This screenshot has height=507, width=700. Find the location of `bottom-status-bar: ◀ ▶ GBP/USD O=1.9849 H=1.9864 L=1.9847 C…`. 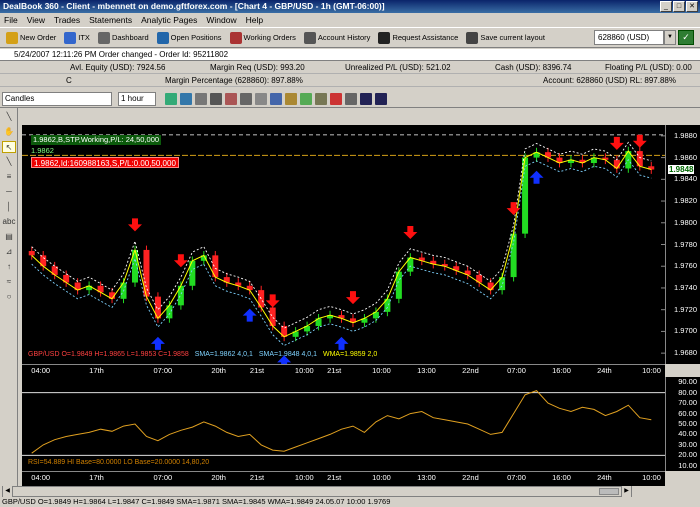

bottom-status-bar: ◀ ▶ GBP/USD O=1.9849 H=1.9864 L=1.9847 C… is located at coordinates (350, 496).